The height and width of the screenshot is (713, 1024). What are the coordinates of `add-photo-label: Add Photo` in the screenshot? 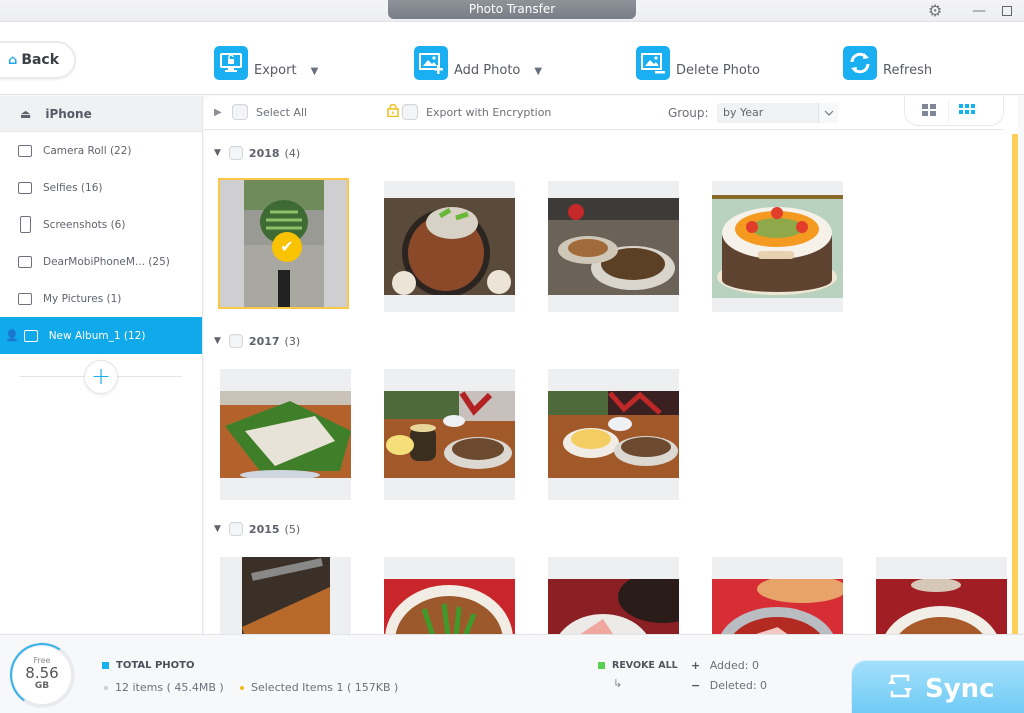 It's located at (487, 70).